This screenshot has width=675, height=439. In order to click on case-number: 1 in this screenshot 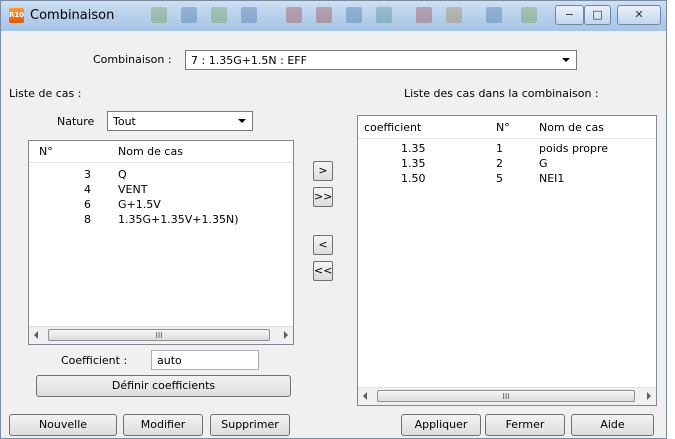, I will do `click(499, 148)`.